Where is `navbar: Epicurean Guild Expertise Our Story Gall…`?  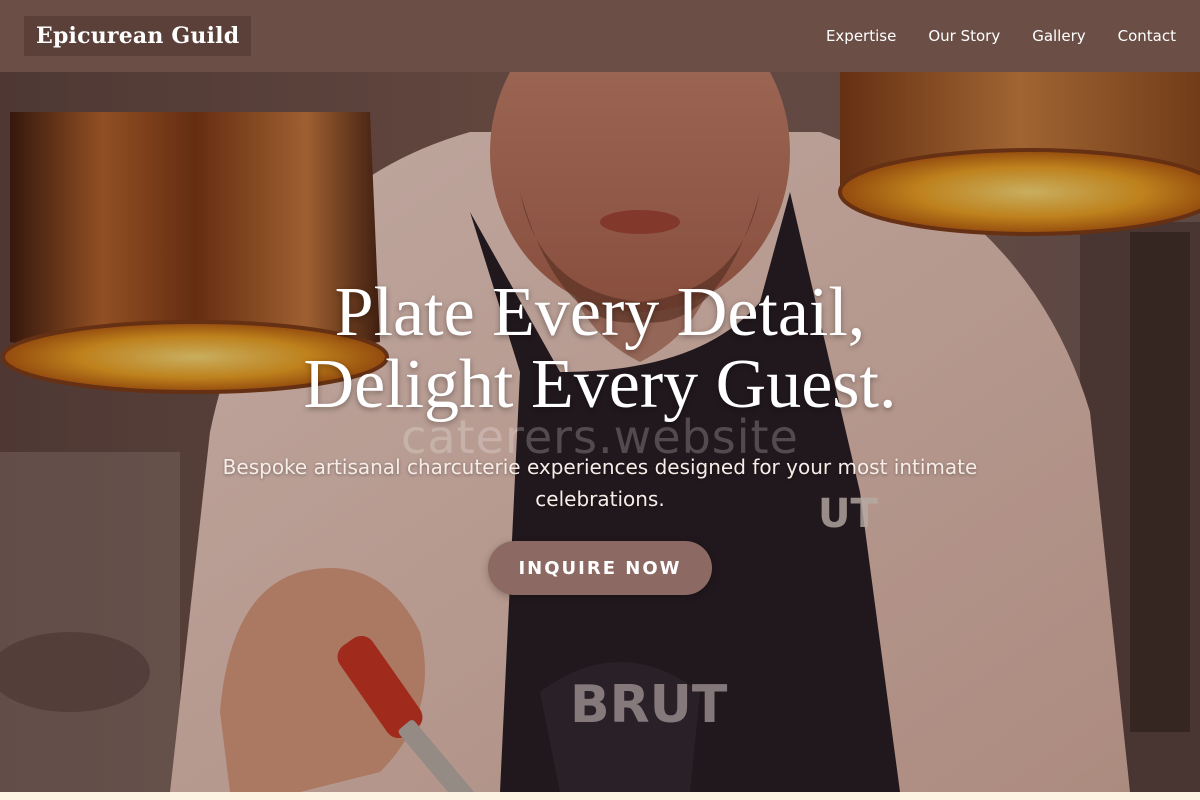 navbar: Epicurean Guild Expertise Our Story Gall… is located at coordinates (600, 36).